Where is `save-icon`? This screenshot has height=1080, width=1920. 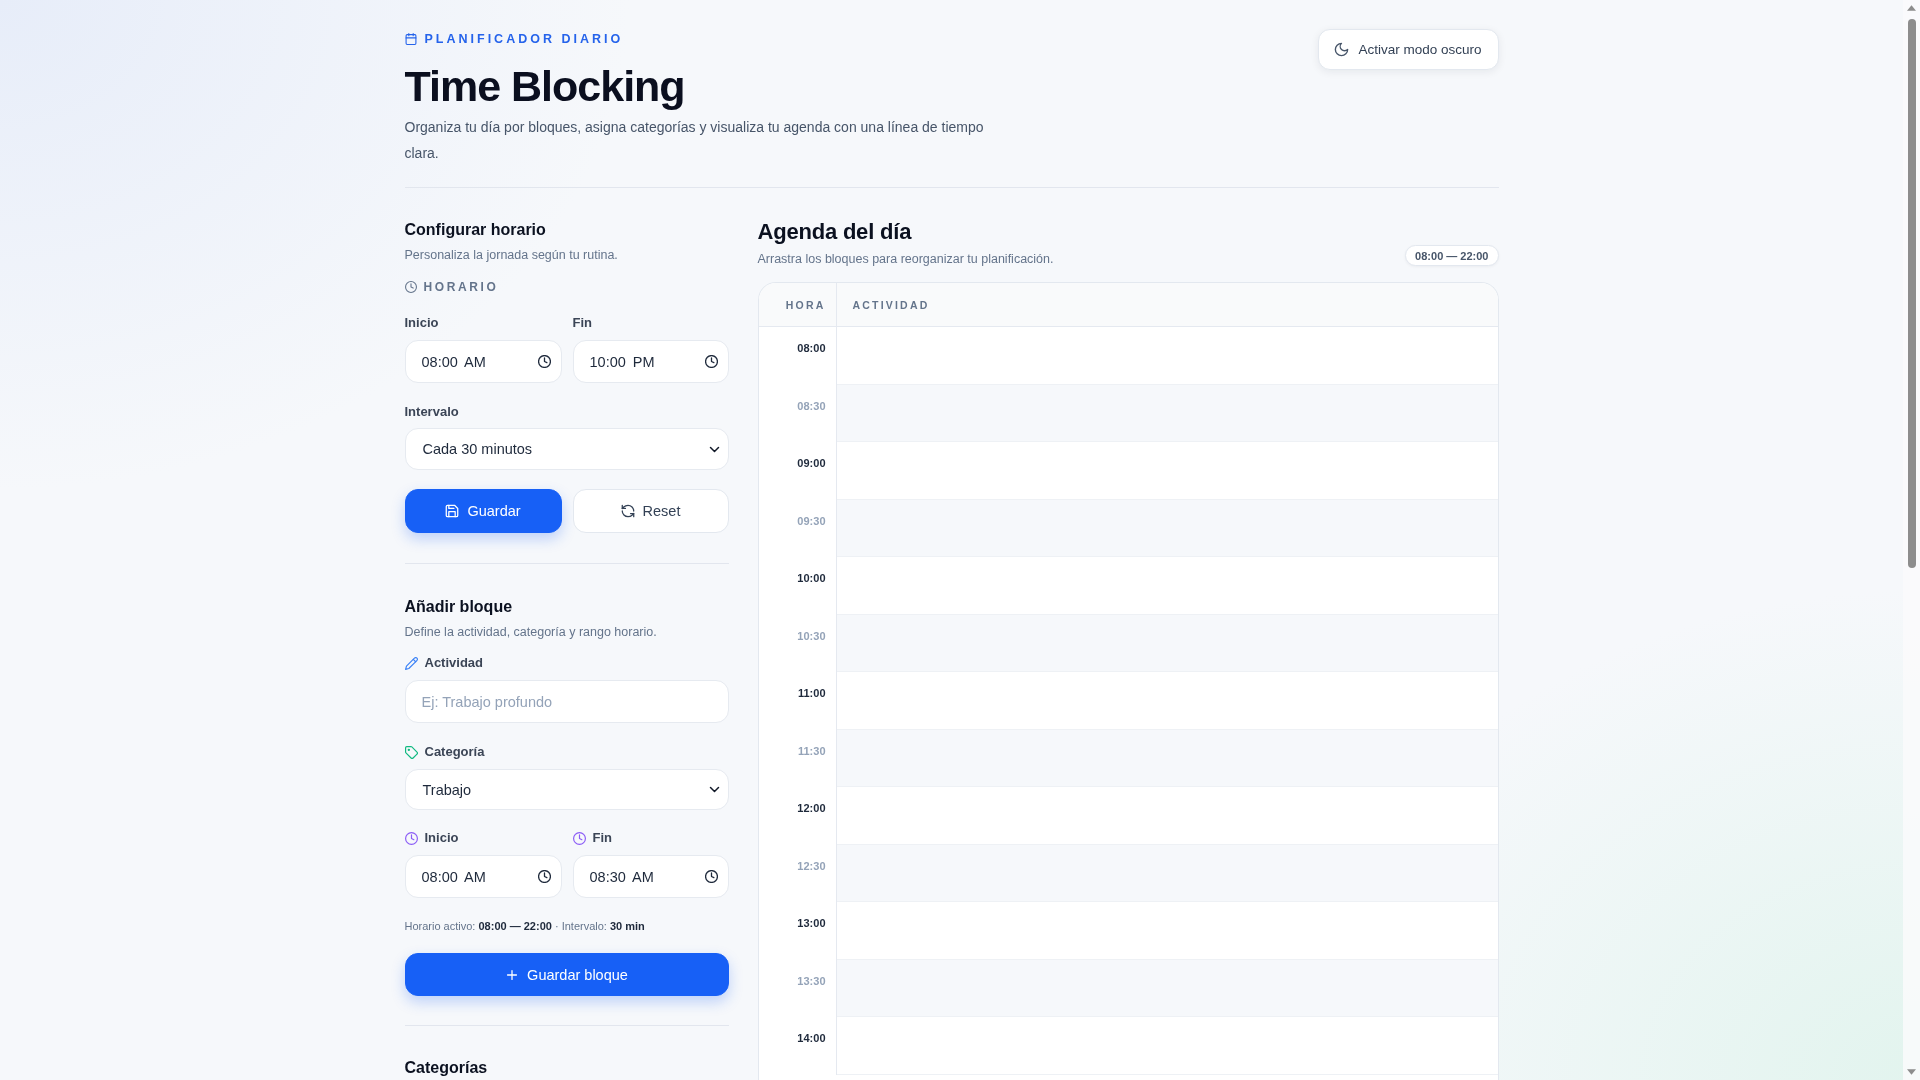
save-icon is located at coordinates (452, 511).